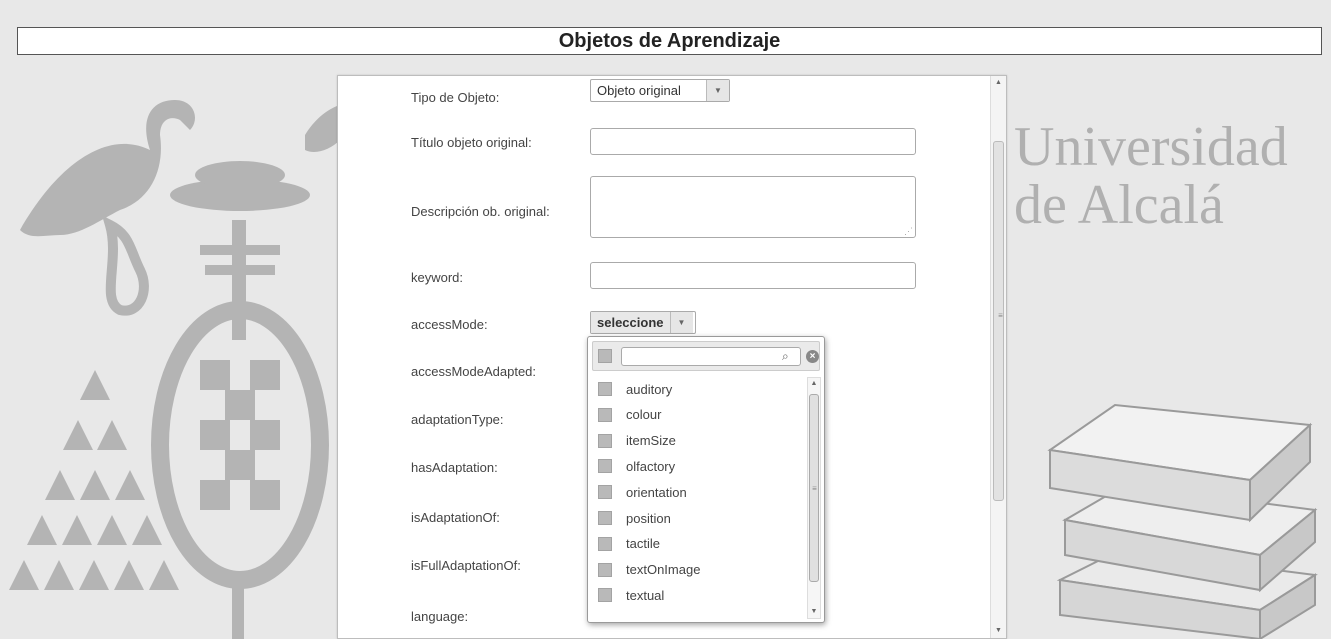  What do you see at coordinates (457, 419) in the screenshot?
I see `adaptation-type-label: adaptationType:` at bounding box center [457, 419].